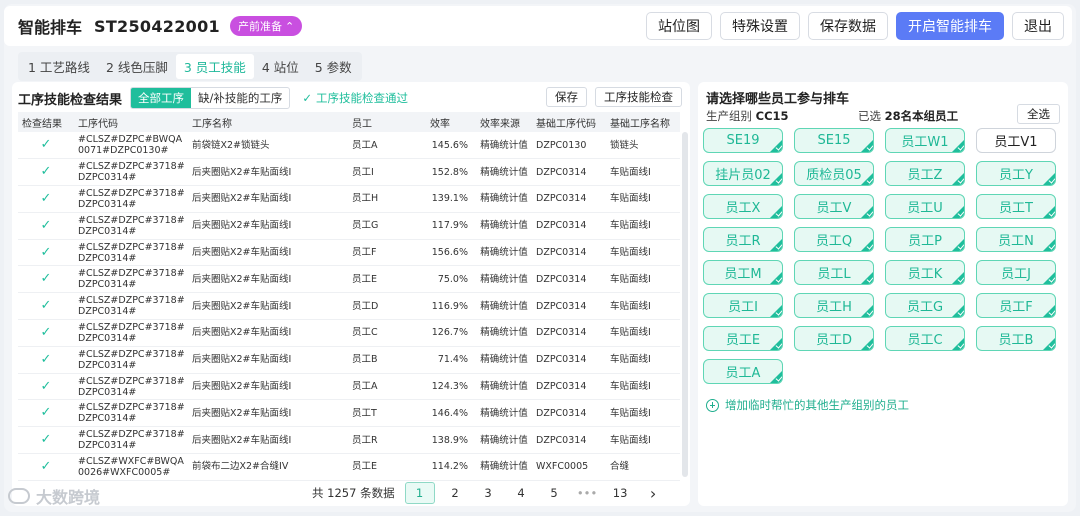  Describe the element at coordinates (685, 304) in the screenshot. I see `table-scrollbar` at that location.